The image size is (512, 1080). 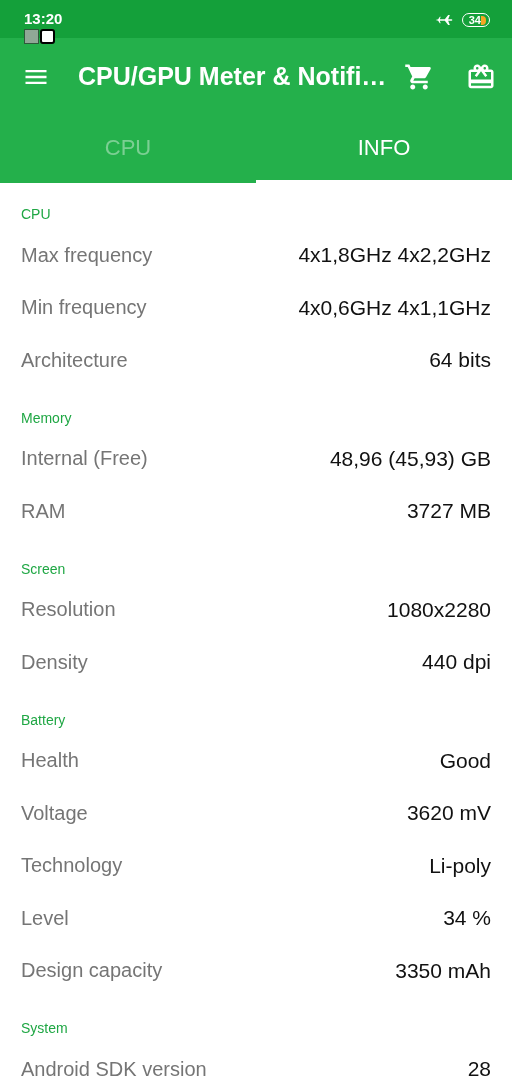 I want to click on info-label: Resolution, so click(x=68, y=610).